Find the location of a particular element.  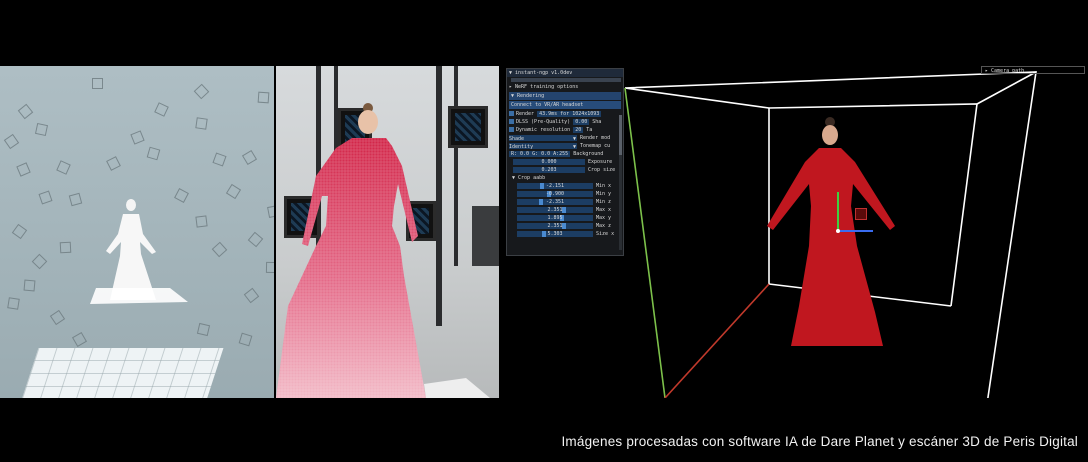

combo-box: Identity ▼ is located at coordinates (543, 146).